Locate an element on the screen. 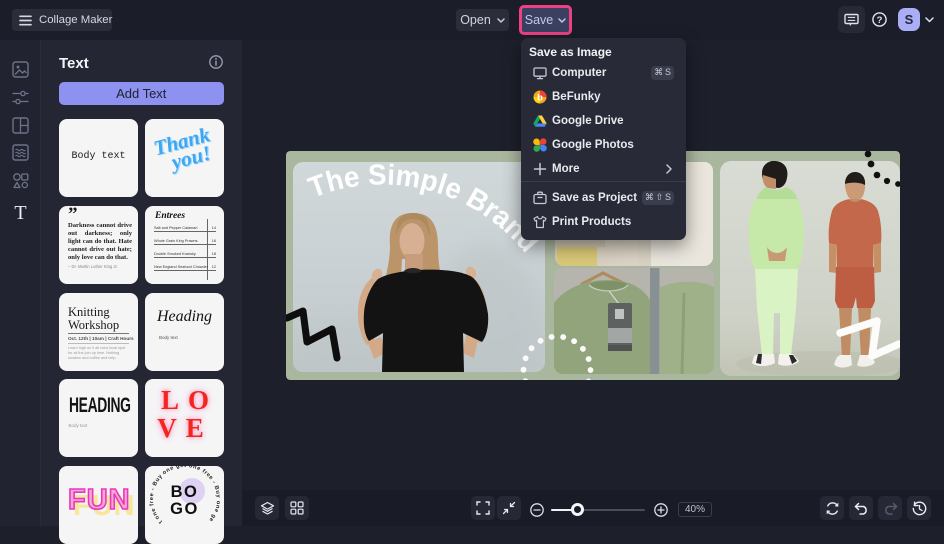 The image size is (944, 544). svg-text: b is located at coordinates (540, 97).